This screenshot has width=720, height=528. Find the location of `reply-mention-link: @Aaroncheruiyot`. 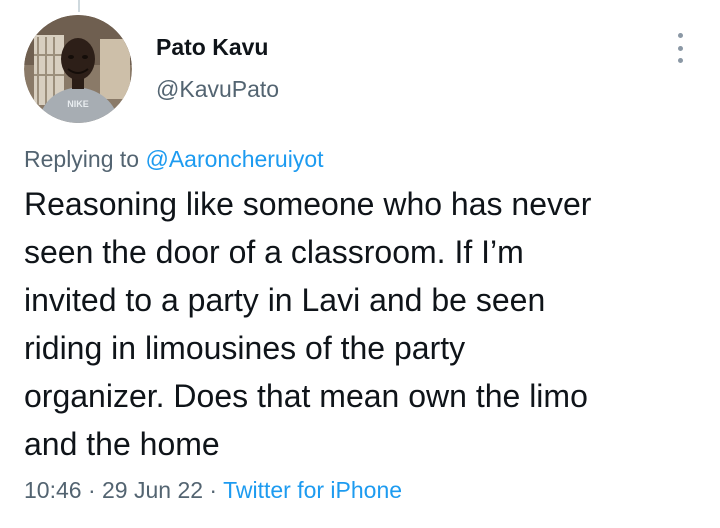

reply-mention-link: @Aaroncheruiyot is located at coordinates (234, 159).